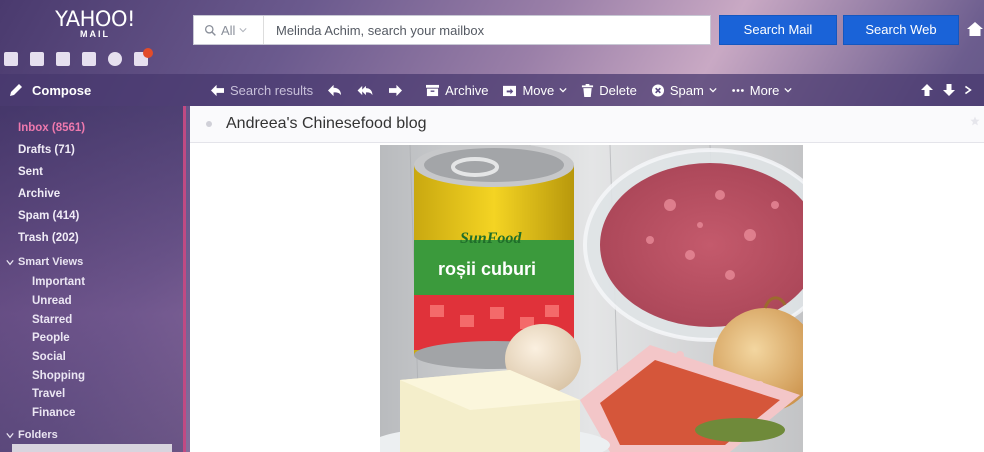  I want to click on message-subject: Andreea's Chinesefood blog, so click(326, 123).